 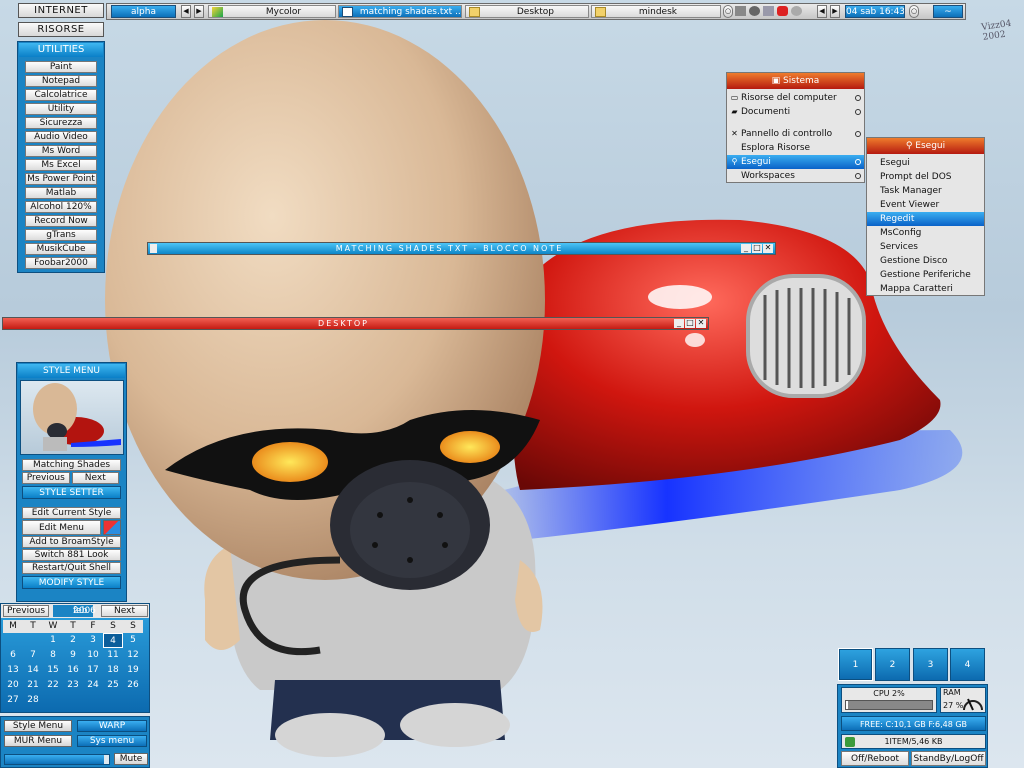 I want to click on menu-item-pannello: ✕ Pannello di controllo, so click(x=795, y=134).